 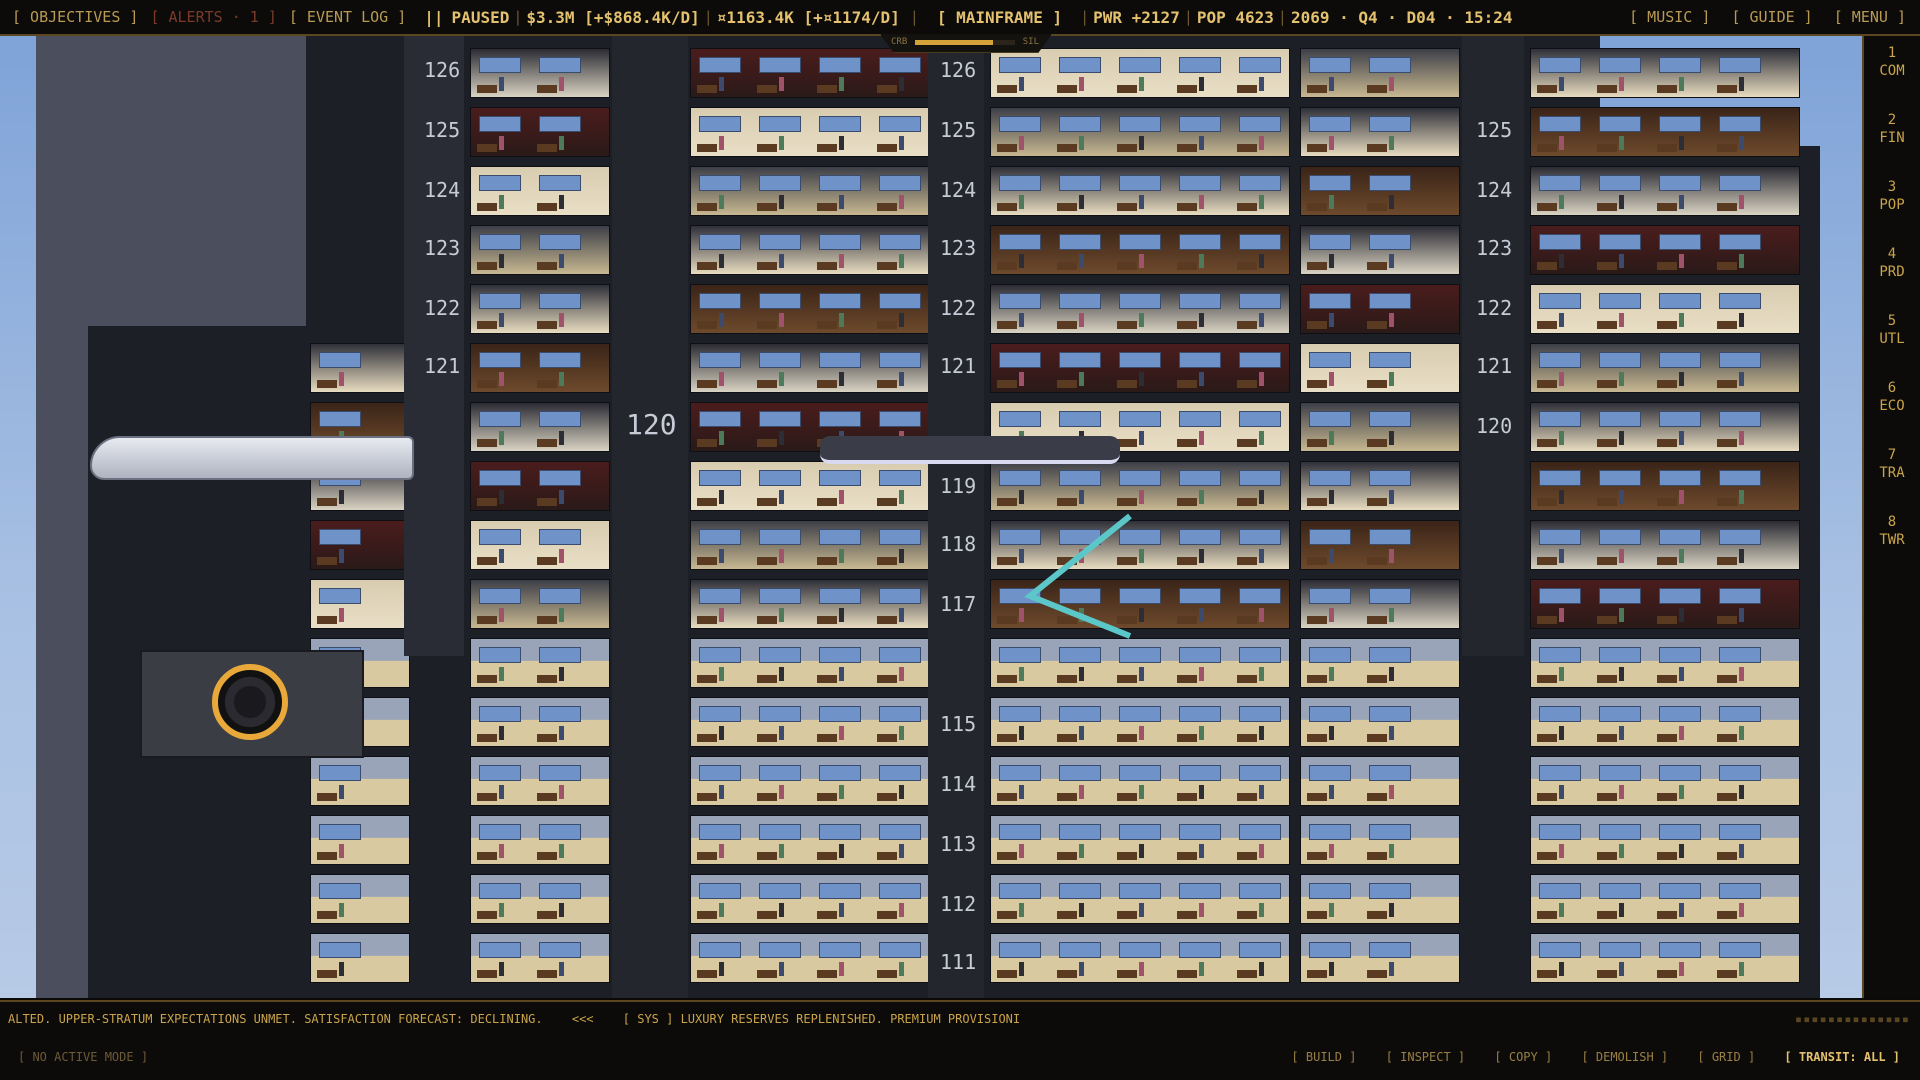 I want to click on build-button: [ BUILD ], so click(x=1323, y=1057).